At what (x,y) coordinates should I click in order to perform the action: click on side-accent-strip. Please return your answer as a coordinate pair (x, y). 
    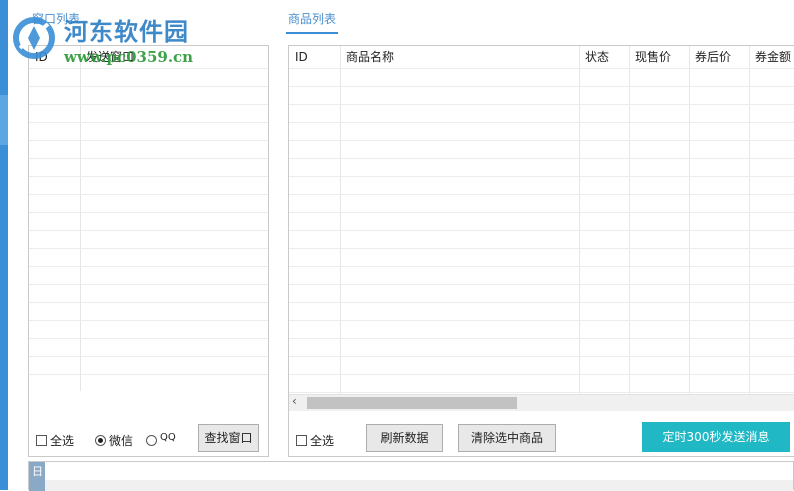
    Looking at the image, I should click on (4, 245).